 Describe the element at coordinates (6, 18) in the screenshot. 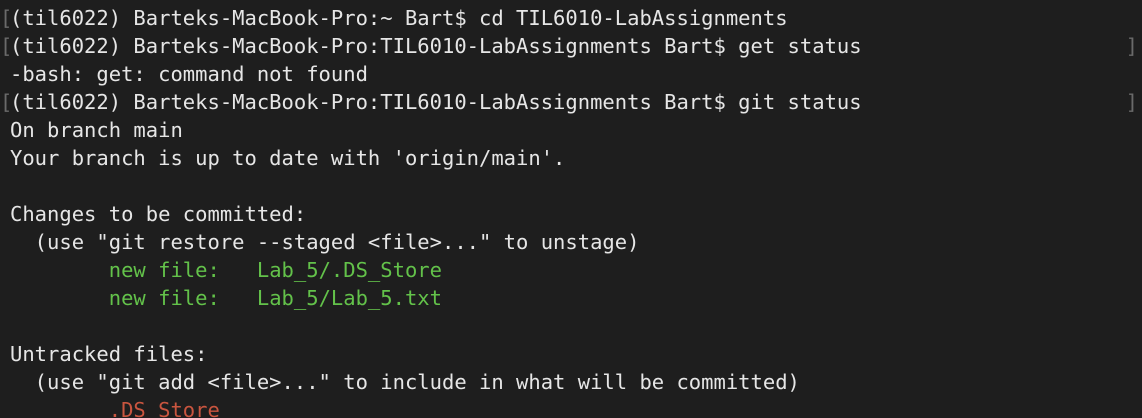

I see `left-mark-line-1: [` at that location.